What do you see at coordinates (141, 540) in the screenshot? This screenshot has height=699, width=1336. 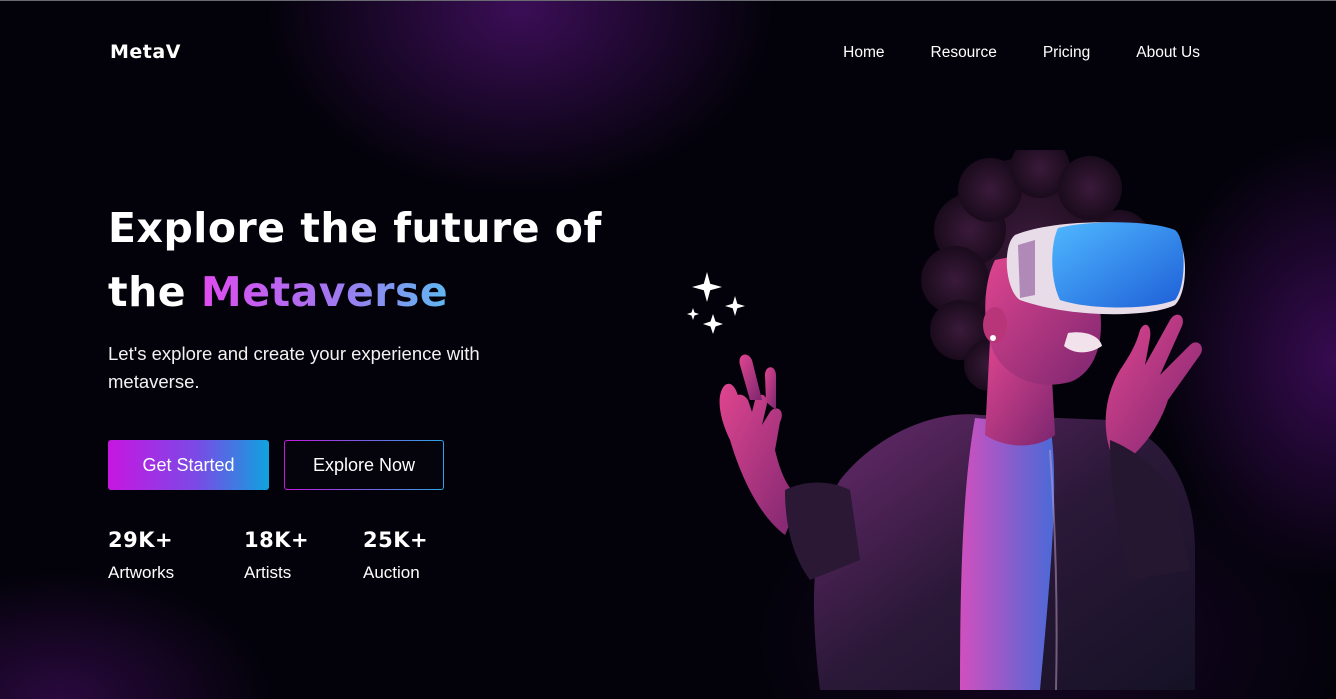 I see `stat-value: 29K+` at bounding box center [141, 540].